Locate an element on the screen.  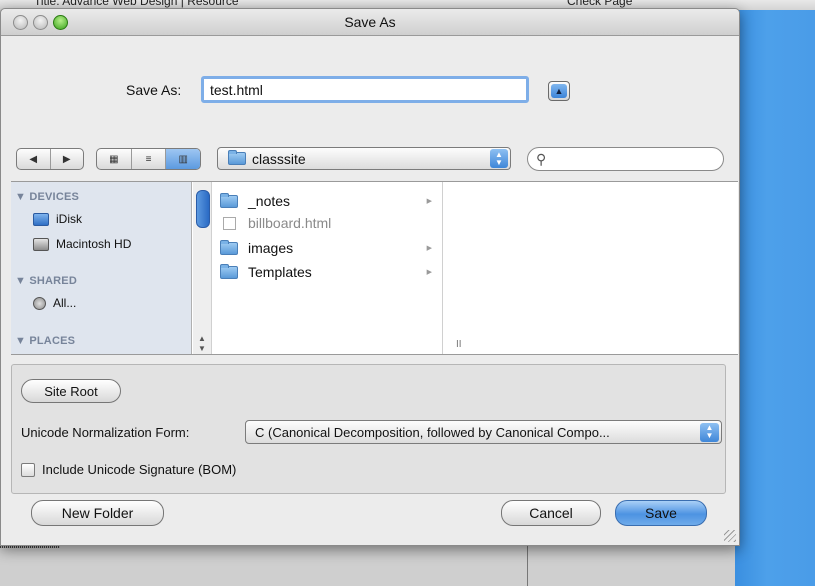
bom-label: Include Unicode Signature (BOM) is located at coordinates (139, 469).